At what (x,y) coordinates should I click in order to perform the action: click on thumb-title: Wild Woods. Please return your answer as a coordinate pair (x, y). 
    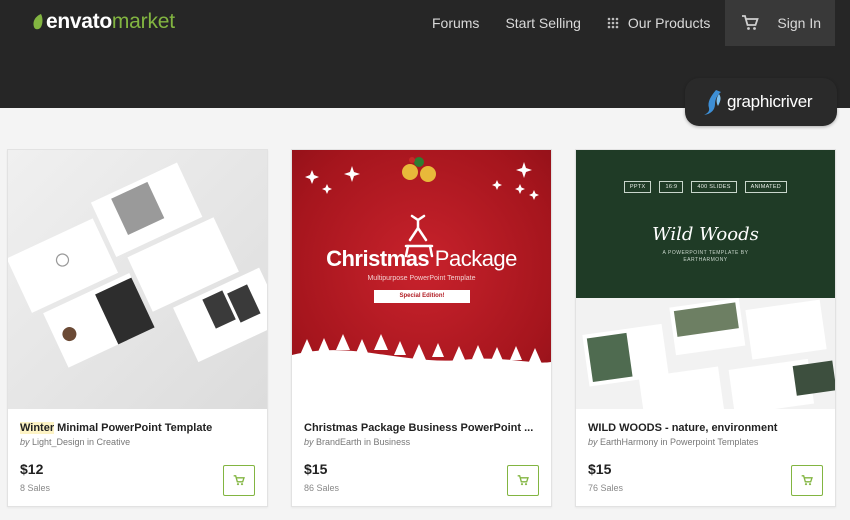
    Looking at the image, I should click on (705, 234).